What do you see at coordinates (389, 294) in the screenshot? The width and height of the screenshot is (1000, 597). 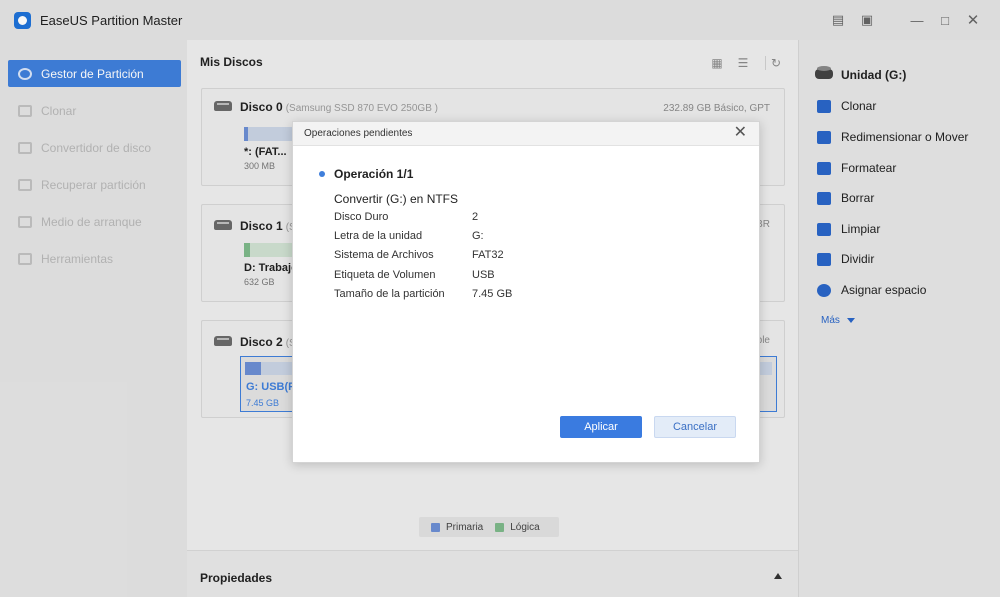 I see `detail-key: Tamaño de la partición` at bounding box center [389, 294].